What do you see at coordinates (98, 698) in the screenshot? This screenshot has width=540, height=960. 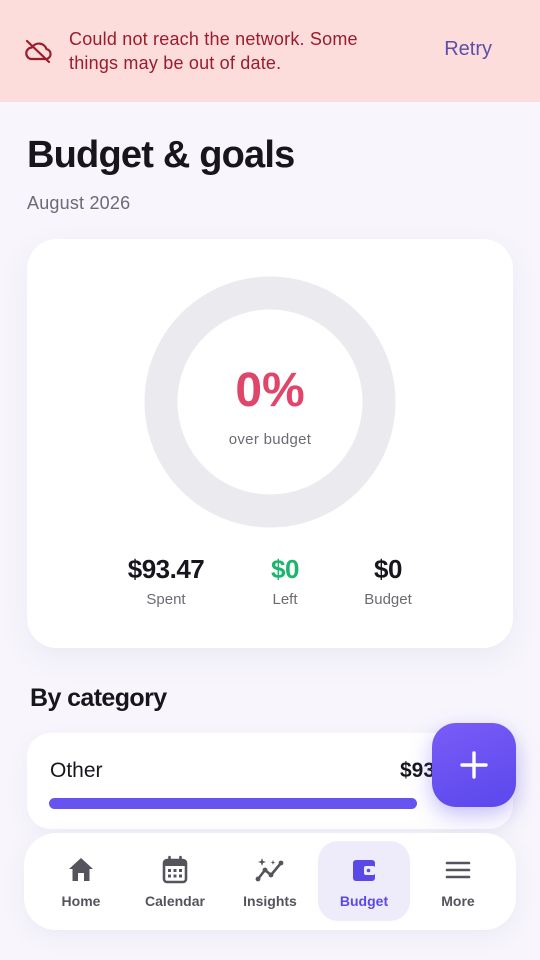 I see `section-title: By category` at bounding box center [98, 698].